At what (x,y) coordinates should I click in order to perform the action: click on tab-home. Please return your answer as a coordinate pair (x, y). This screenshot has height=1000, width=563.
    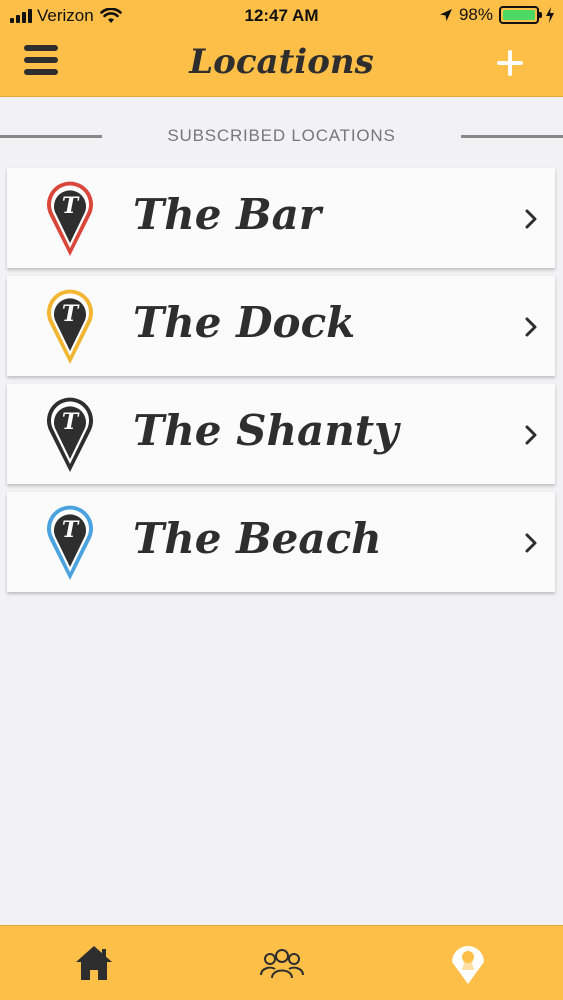
    Looking at the image, I should click on (94, 963).